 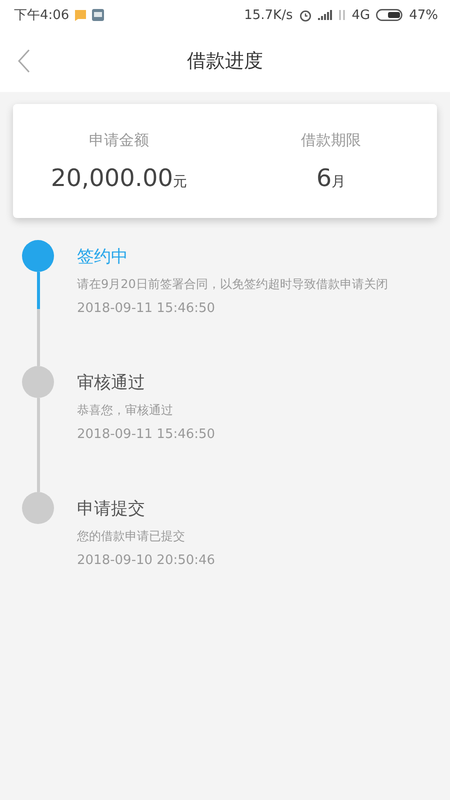 I want to click on network-type: 4G, so click(x=361, y=15).